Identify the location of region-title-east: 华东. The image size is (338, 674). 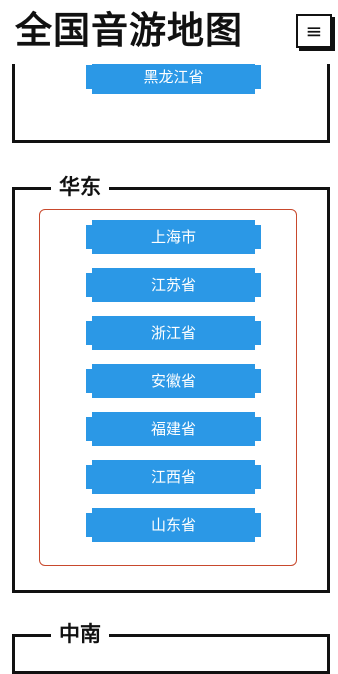
(80, 187).